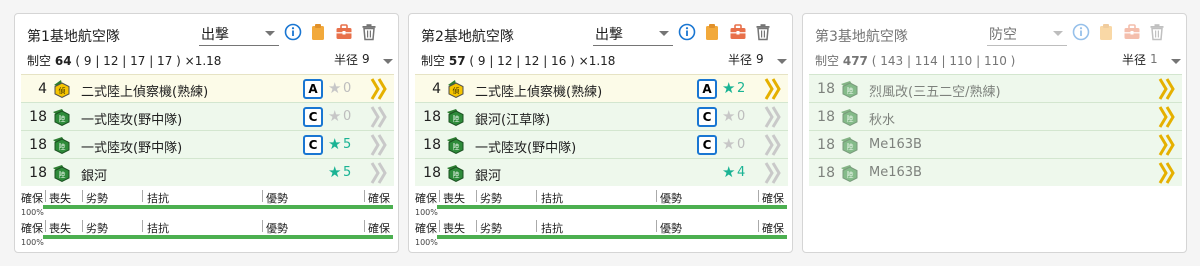  What do you see at coordinates (457, 61) in the screenshot?
I see `air-power-value: 57` at bounding box center [457, 61].